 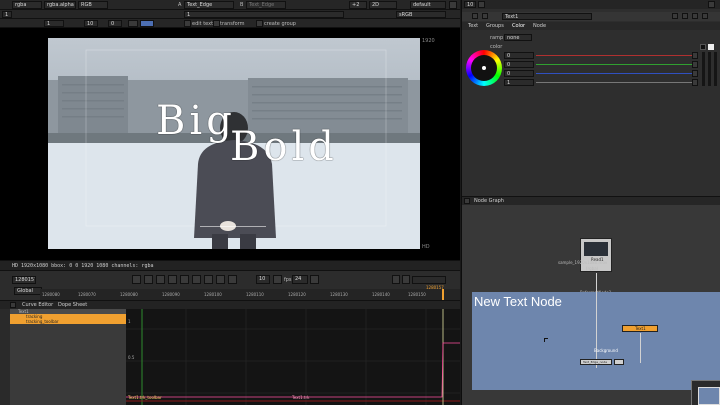 What do you see at coordinates (470, 4) in the screenshot?
I see `max-panels-field: 10` at bounding box center [470, 4].